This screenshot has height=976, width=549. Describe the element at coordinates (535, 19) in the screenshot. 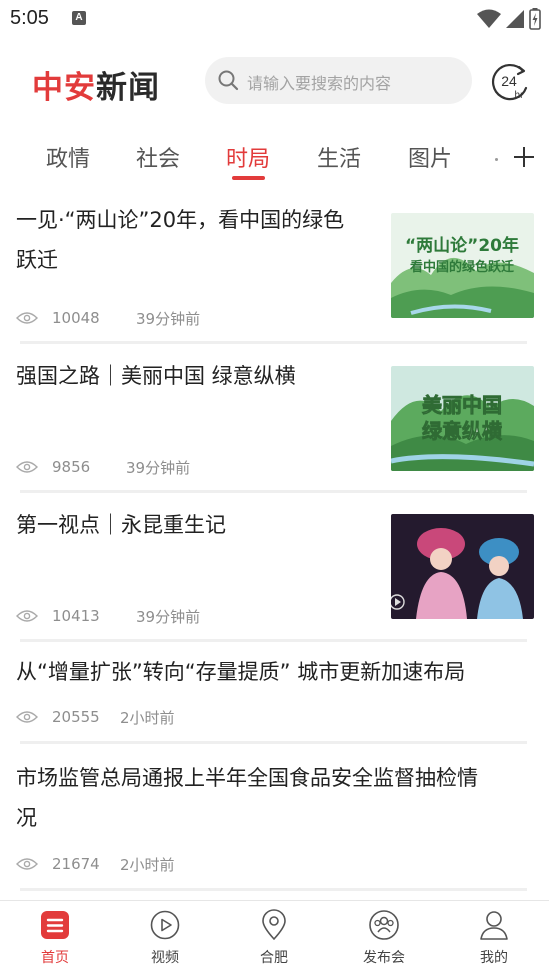

I see `battery-icon` at that location.